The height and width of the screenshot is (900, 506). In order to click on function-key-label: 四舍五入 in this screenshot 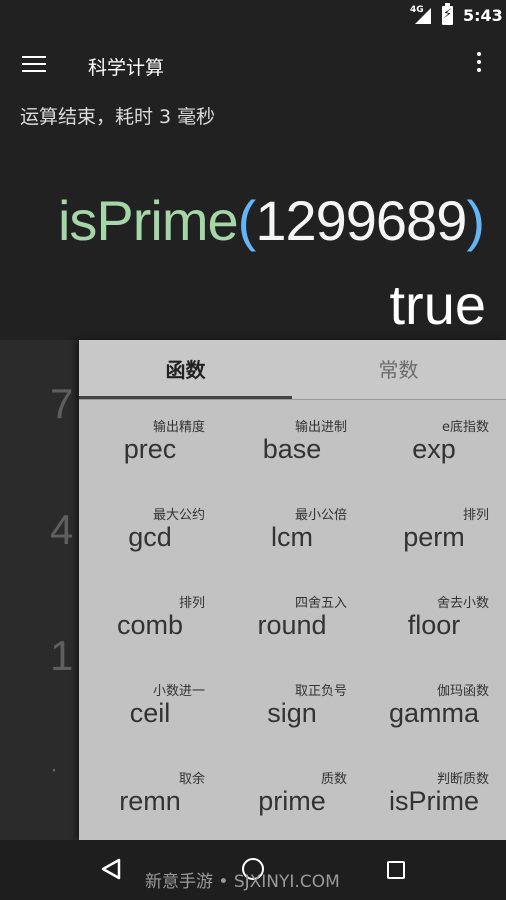, I will do `click(320, 603)`.